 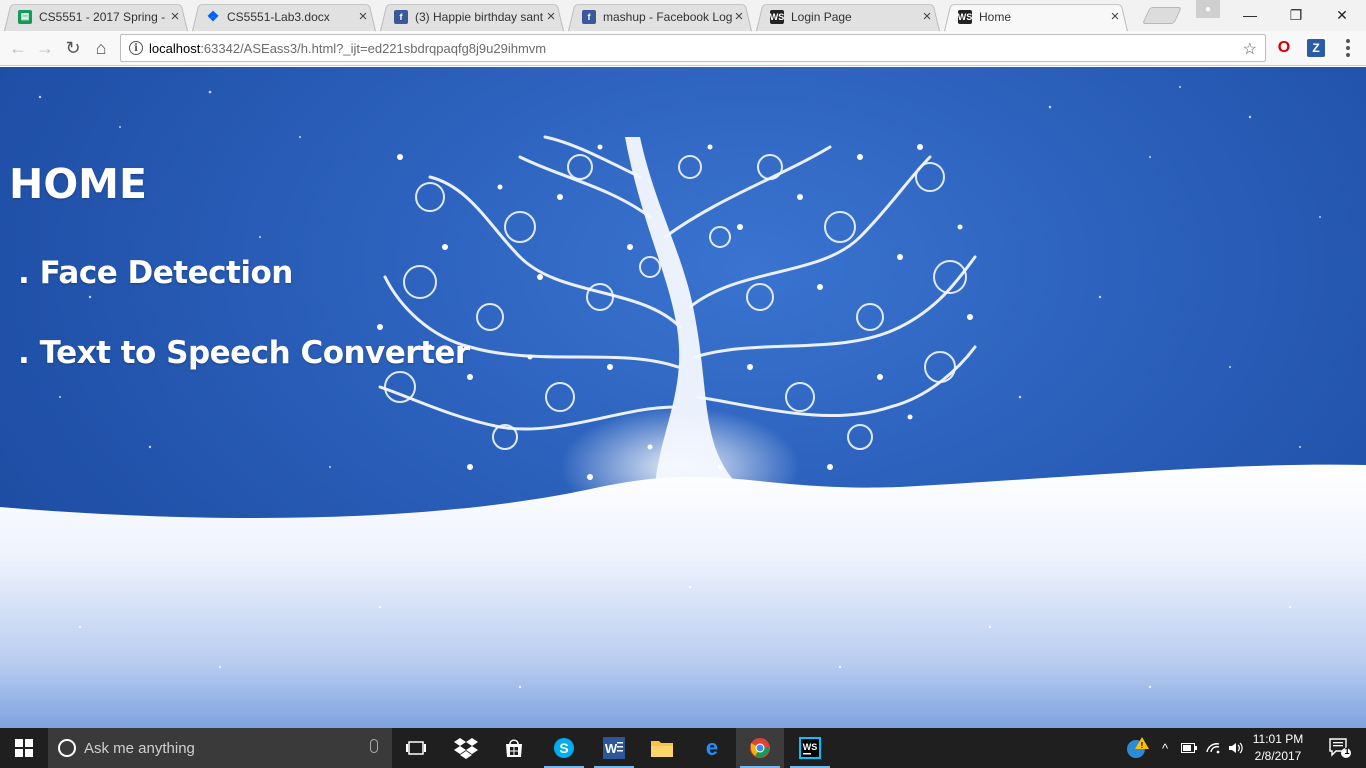 What do you see at coordinates (416, 748) in the screenshot?
I see `task-view-icon` at bounding box center [416, 748].